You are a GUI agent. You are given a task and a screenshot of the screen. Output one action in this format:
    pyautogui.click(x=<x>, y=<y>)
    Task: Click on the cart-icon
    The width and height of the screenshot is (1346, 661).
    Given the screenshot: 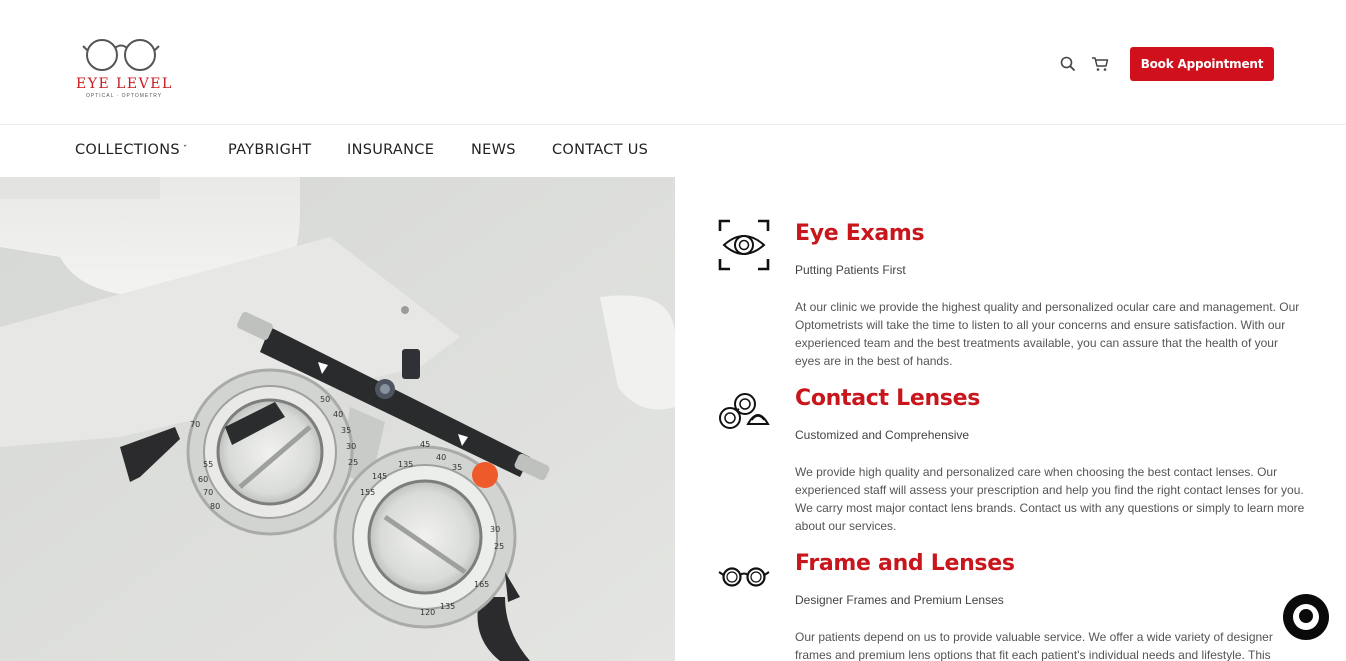 What is the action you would take?
    pyautogui.click(x=1100, y=64)
    